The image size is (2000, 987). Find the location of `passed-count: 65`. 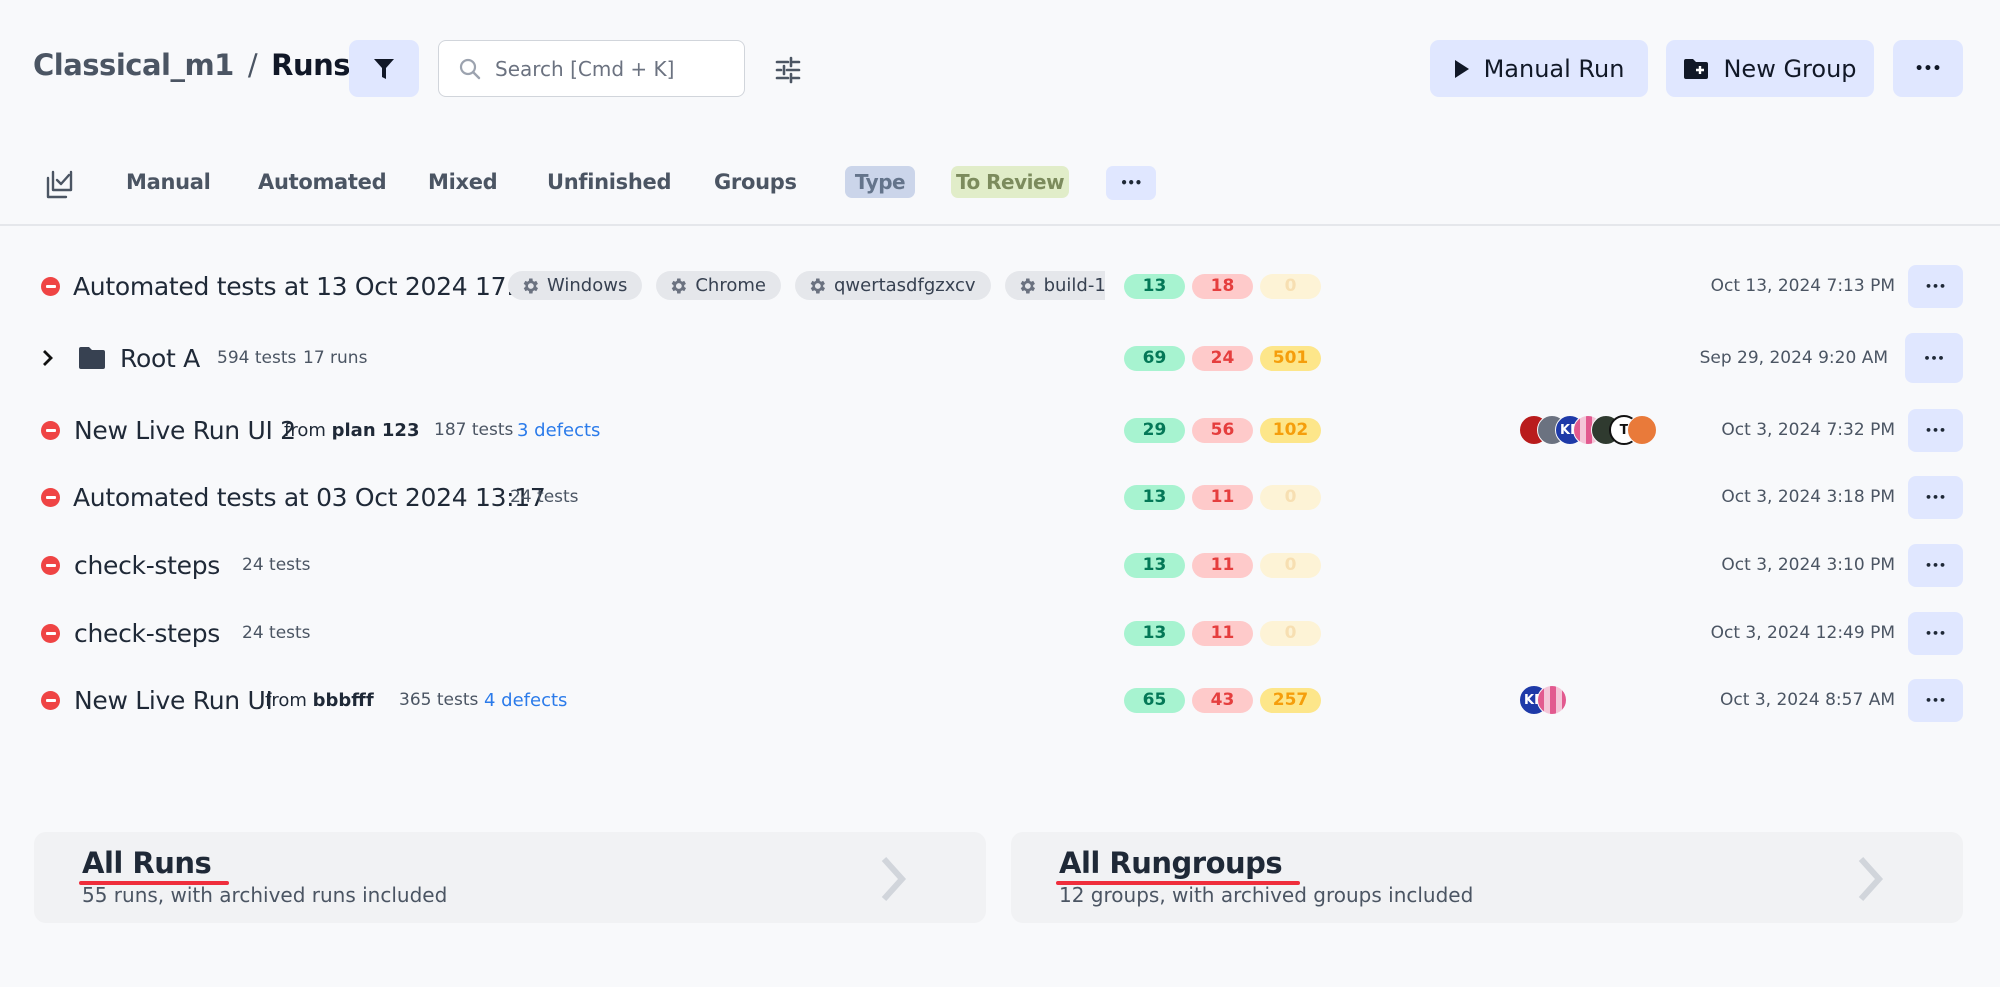

passed-count: 65 is located at coordinates (1154, 700).